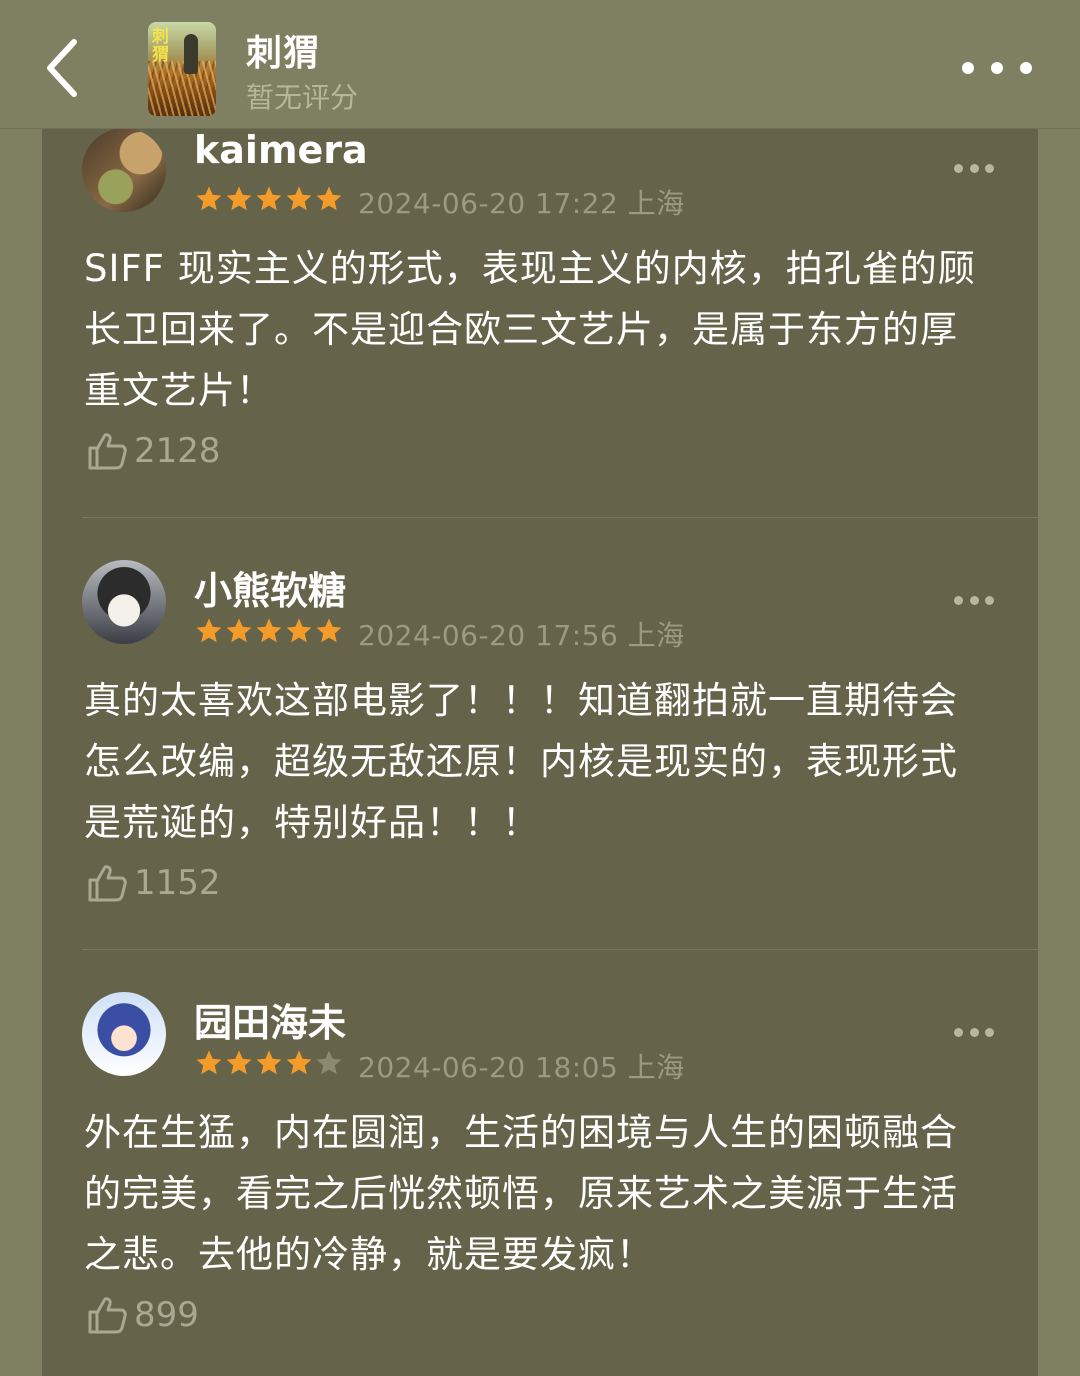 The image size is (1080, 1376). What do you see at coordinates (281, 150) in the screenshot?
I see `review-username: kaimera` at bounding box center [281, 150].